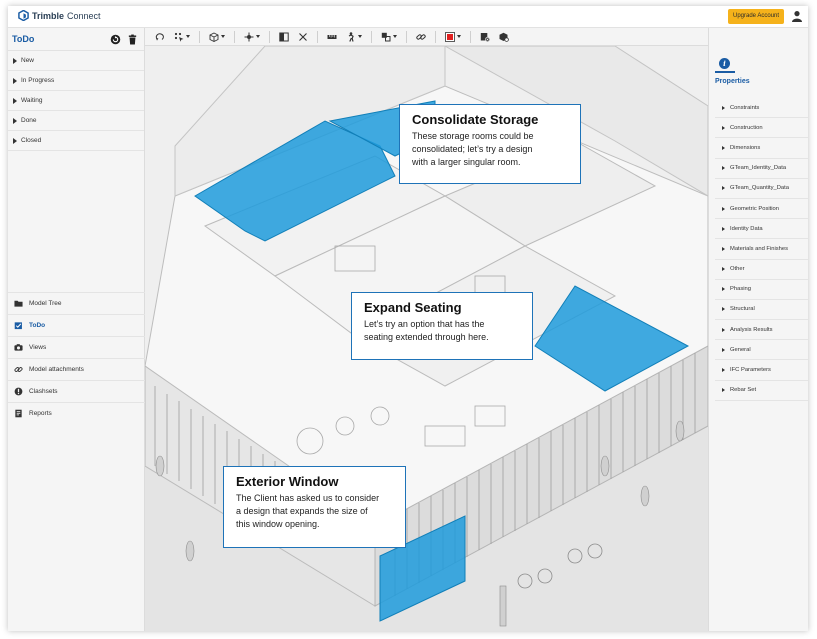 The image size is (817, 639). What do you see at coordinates (761, 350) in the screenshot?
I see `property-group-general: General` at bounding box center [761, 350].